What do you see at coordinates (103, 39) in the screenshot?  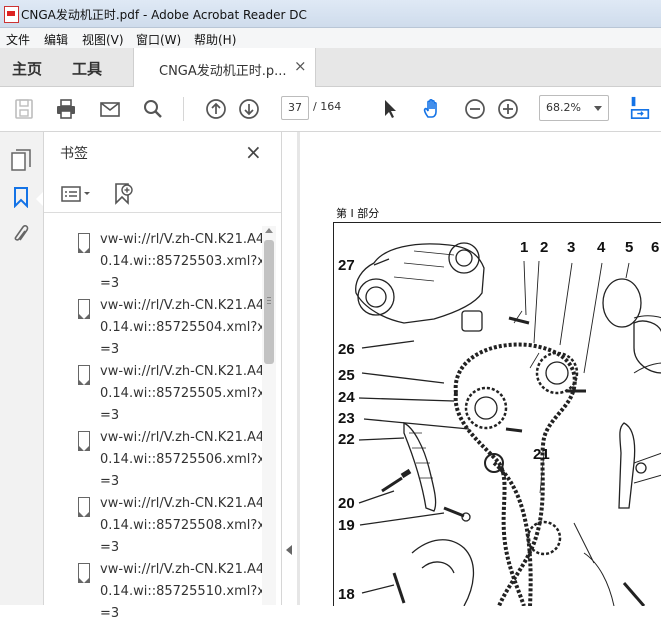 I see `menu-view: 视图(V)` at bounding box center [103, 39].